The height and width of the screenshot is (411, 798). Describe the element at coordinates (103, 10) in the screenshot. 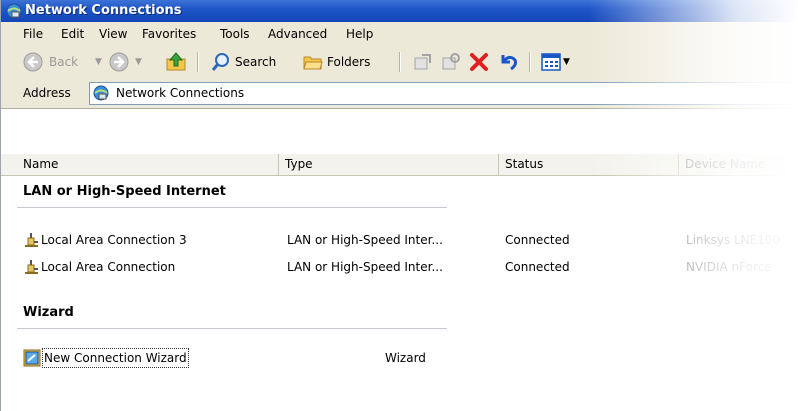

I see `window-title: Network Connections` at that location.